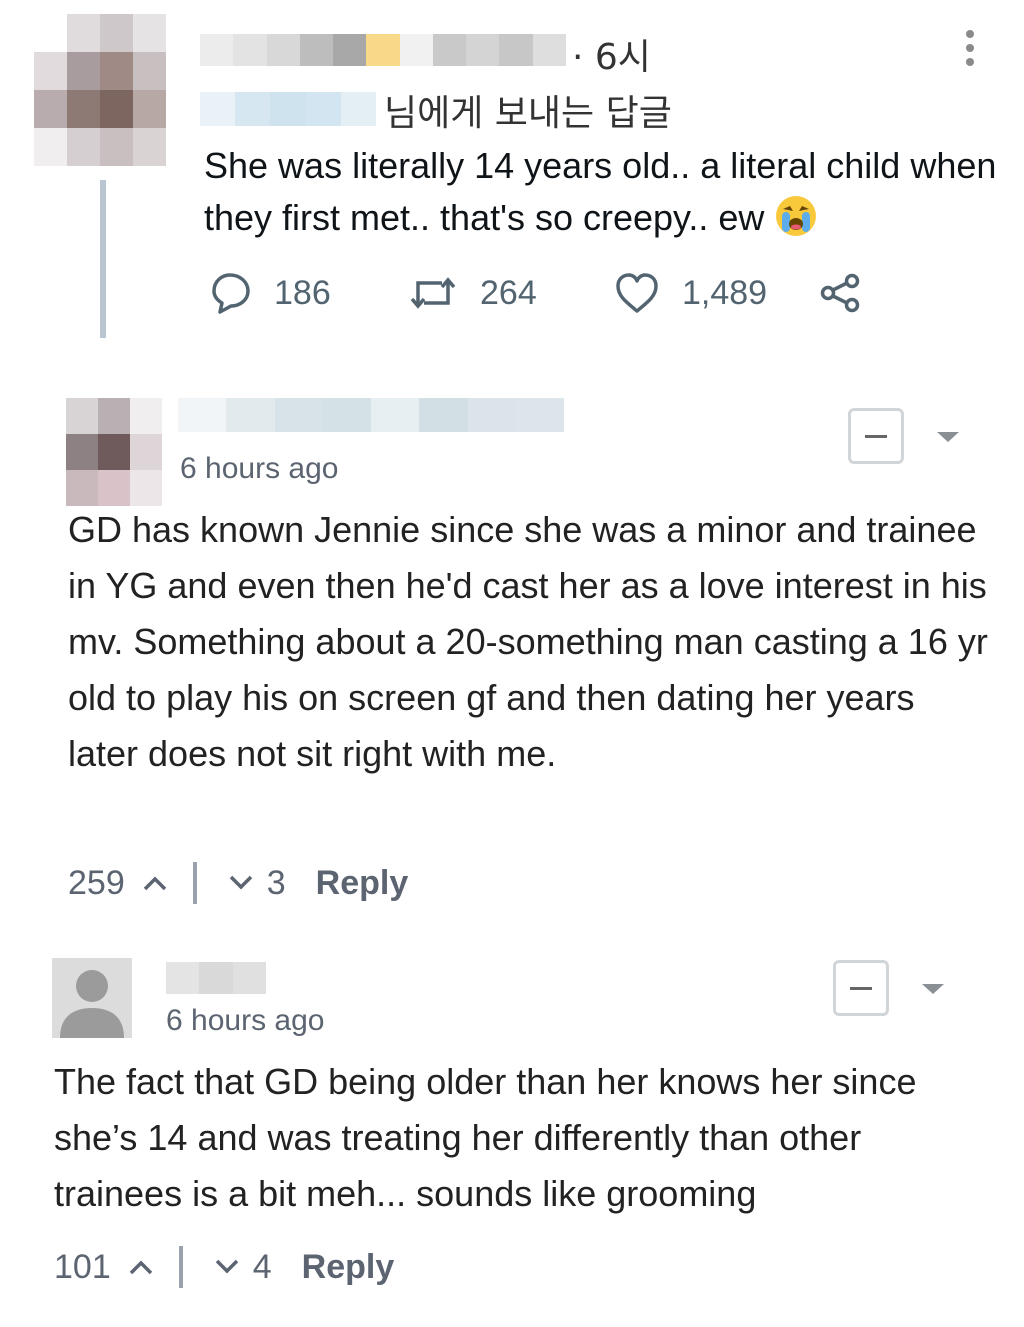 The image size is (1024, 1327). What do you see at coordinates (231, 293) in the screenshot?
I see `reply-icon` at bounding box center [231, 293].